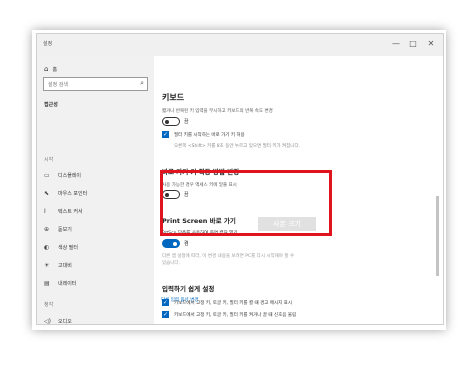 Image resolution: width=474 pixels, height=370 pixels. I want to click on print-screen-note-line2: 있습니다., so click(171, 263).